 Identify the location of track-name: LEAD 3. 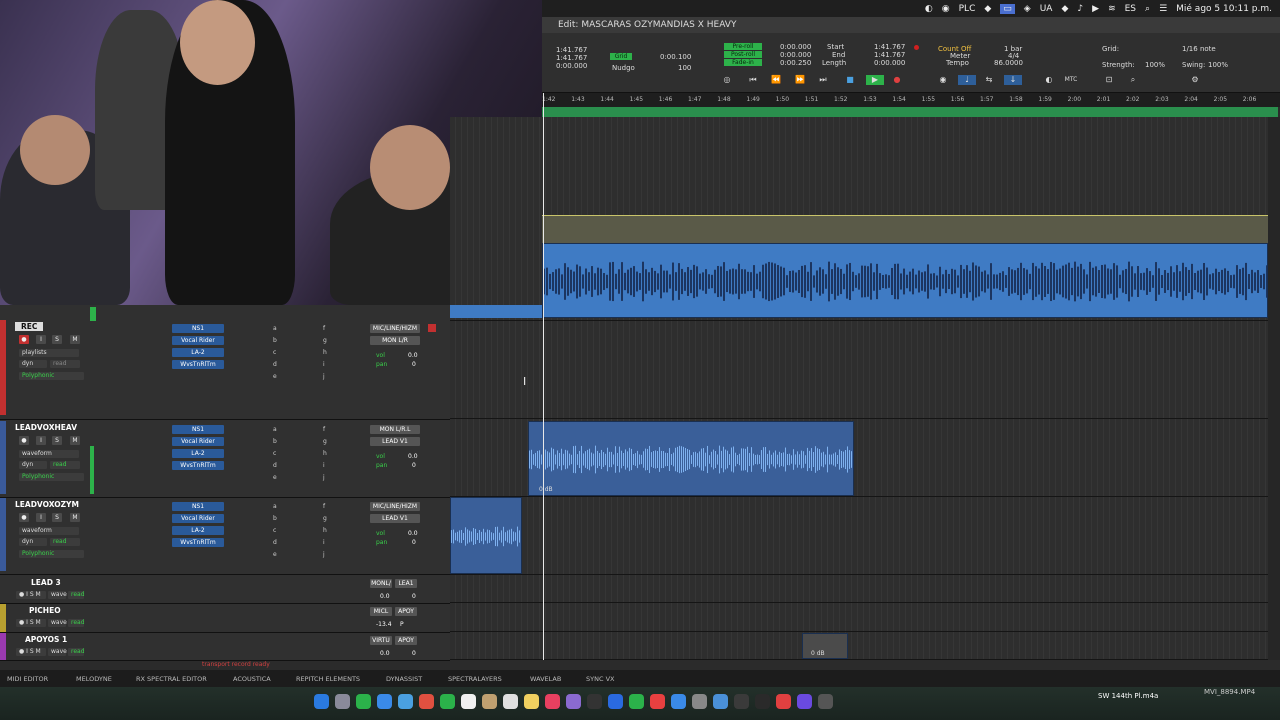
(46, 582).